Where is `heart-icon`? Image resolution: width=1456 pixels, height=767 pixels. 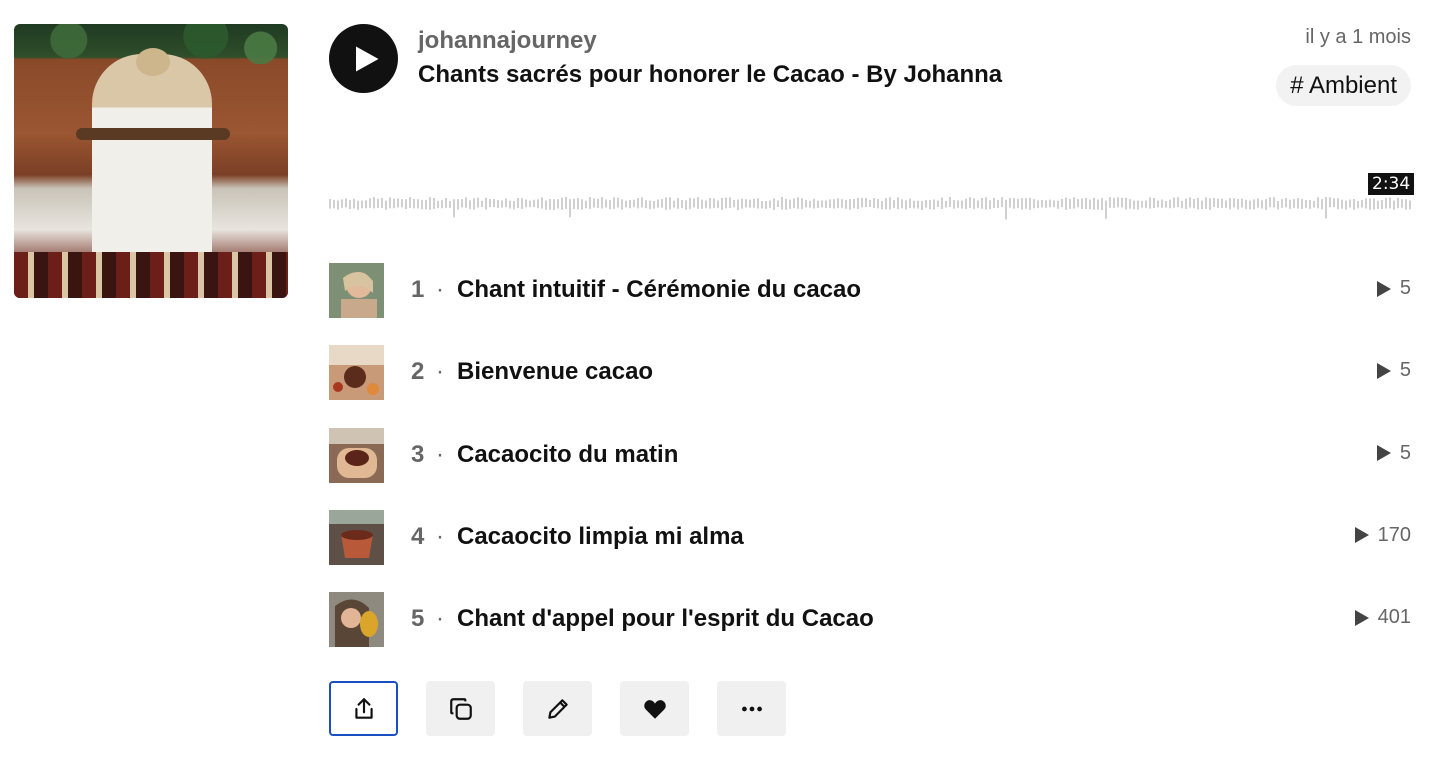
heart-icon is located at coordinates (654, 709).